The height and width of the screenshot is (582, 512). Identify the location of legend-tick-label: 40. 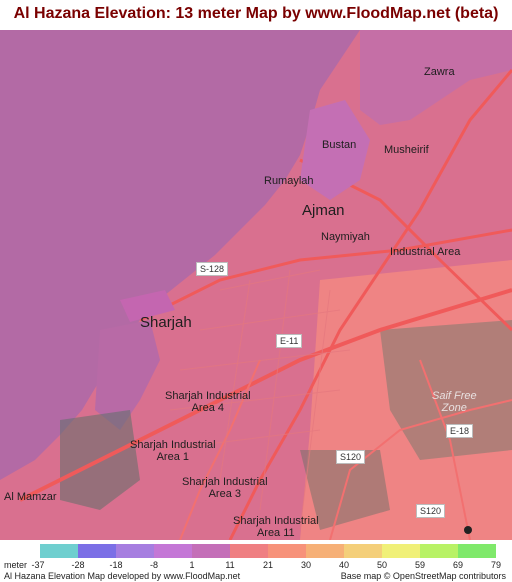
(343, 565).